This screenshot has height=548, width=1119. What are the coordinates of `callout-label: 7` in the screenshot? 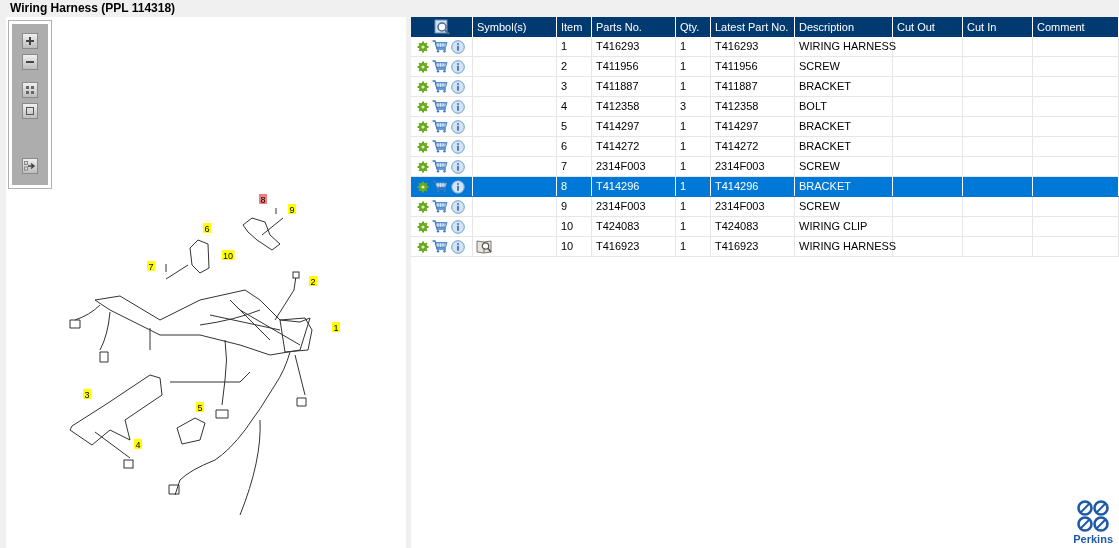 It's located at (151, 266).